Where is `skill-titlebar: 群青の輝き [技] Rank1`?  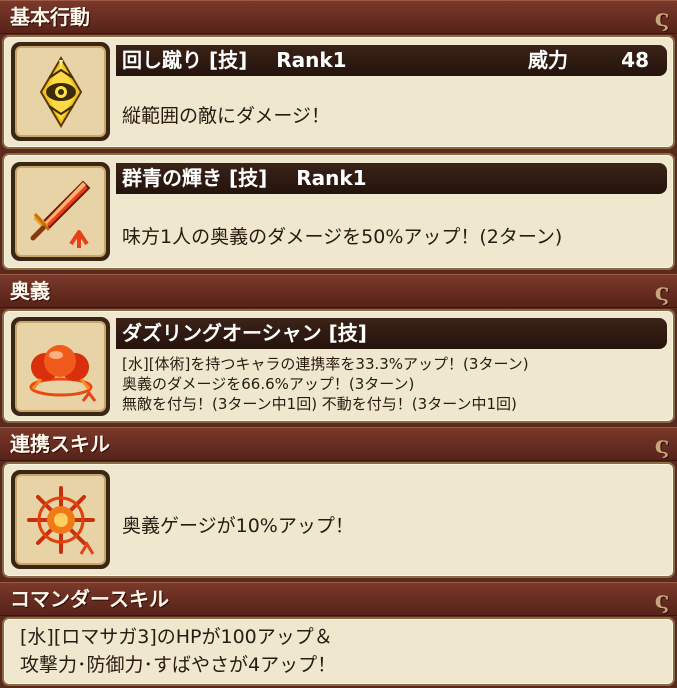 skill-titlebar: 群青の輝き [技] Rank1 is located at coordinates (391, 178).